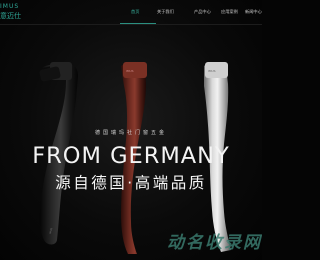  What do you see at coordinates (10, 16) in the screenshot?
I see `logo-chinese-name: 意迈仕` at bounding box center [10, 16].